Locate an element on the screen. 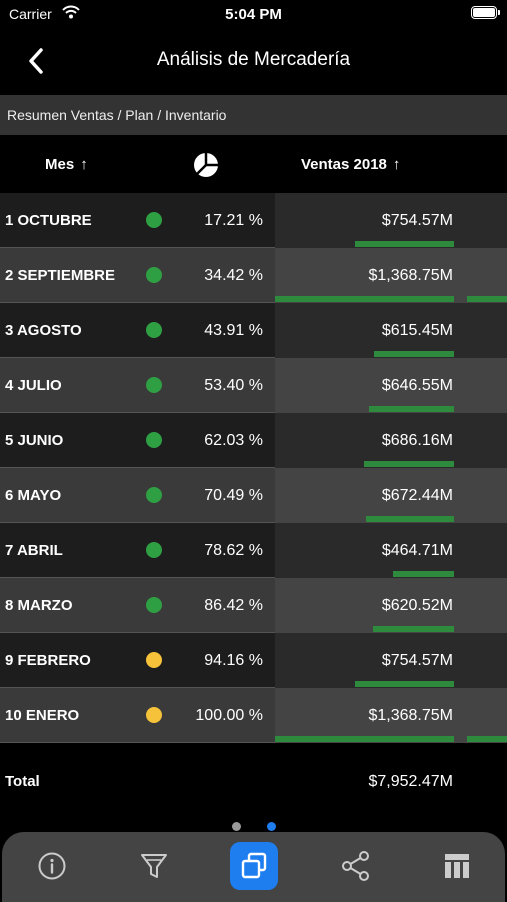  navigation-bar: Análisis de Mercadería is located at coordinates (253, 61).